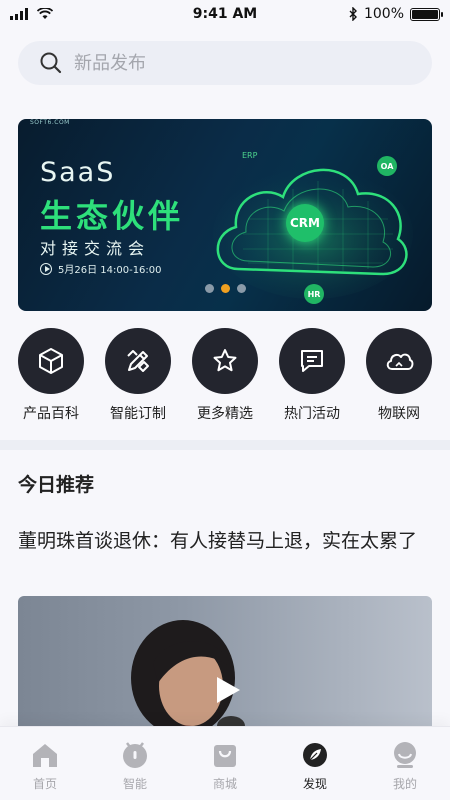 This screenshot has height=800, width=450. I want to click on category-label: 热门活动, so click(312, 414).